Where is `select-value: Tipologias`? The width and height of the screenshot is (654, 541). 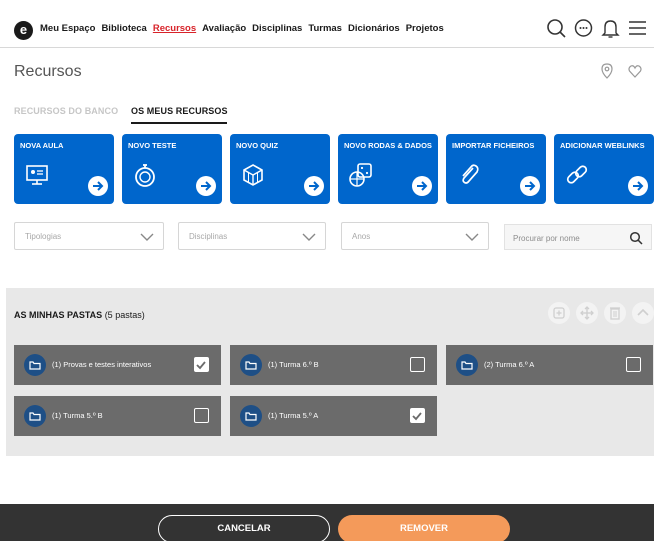 select-value: Tipologias is located at coordinates (43, 236).